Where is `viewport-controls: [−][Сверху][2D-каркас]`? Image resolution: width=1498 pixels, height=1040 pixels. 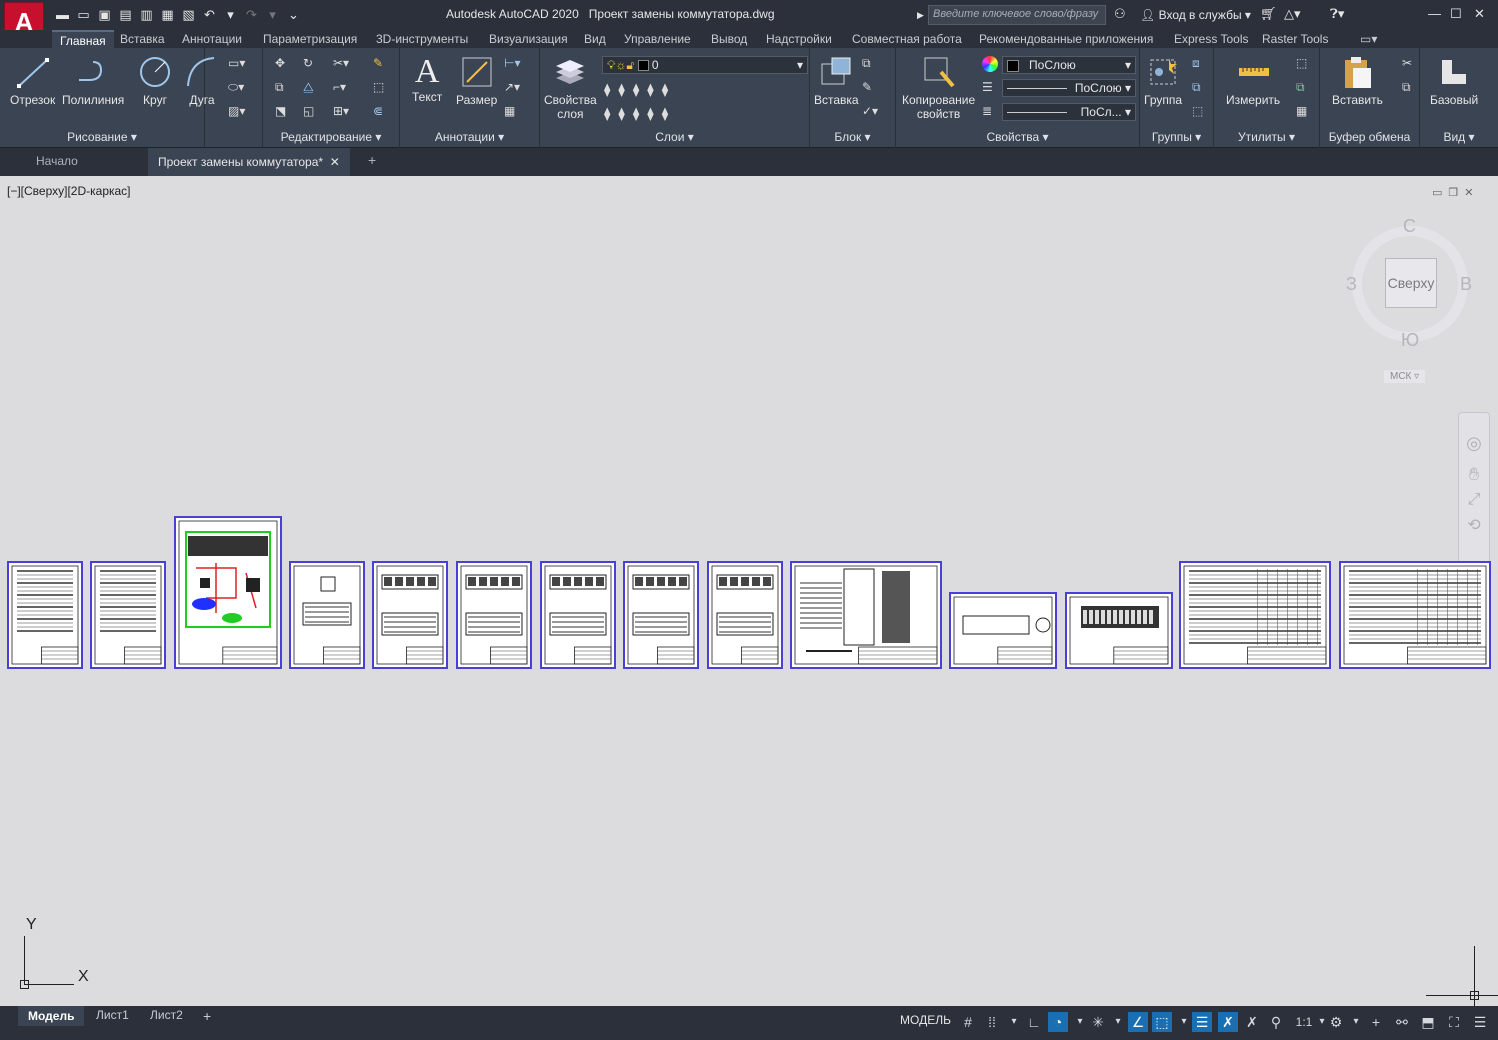
viewport-controls: [−][Сверху][2D-каркас] is located at coordinates (69, 191).